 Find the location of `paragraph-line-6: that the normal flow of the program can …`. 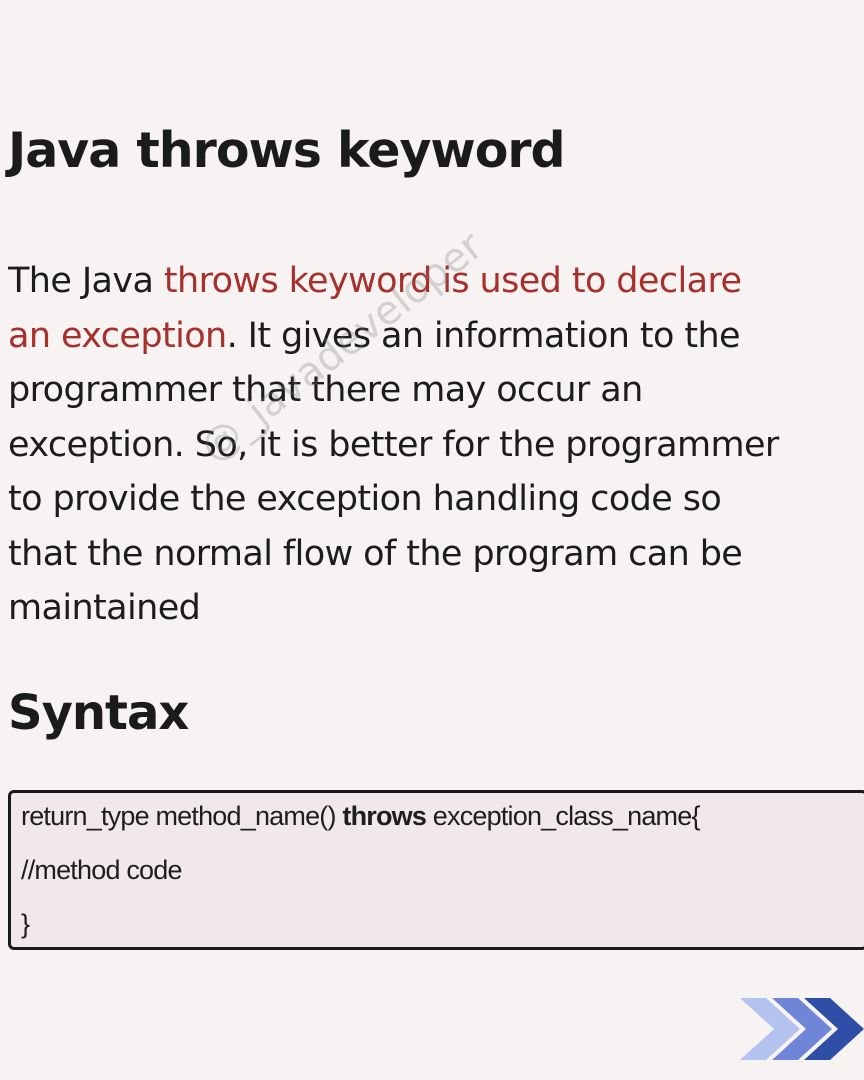

paragraph-line-6: that the normal flow of the program can … is located at coordinates (375, 553).